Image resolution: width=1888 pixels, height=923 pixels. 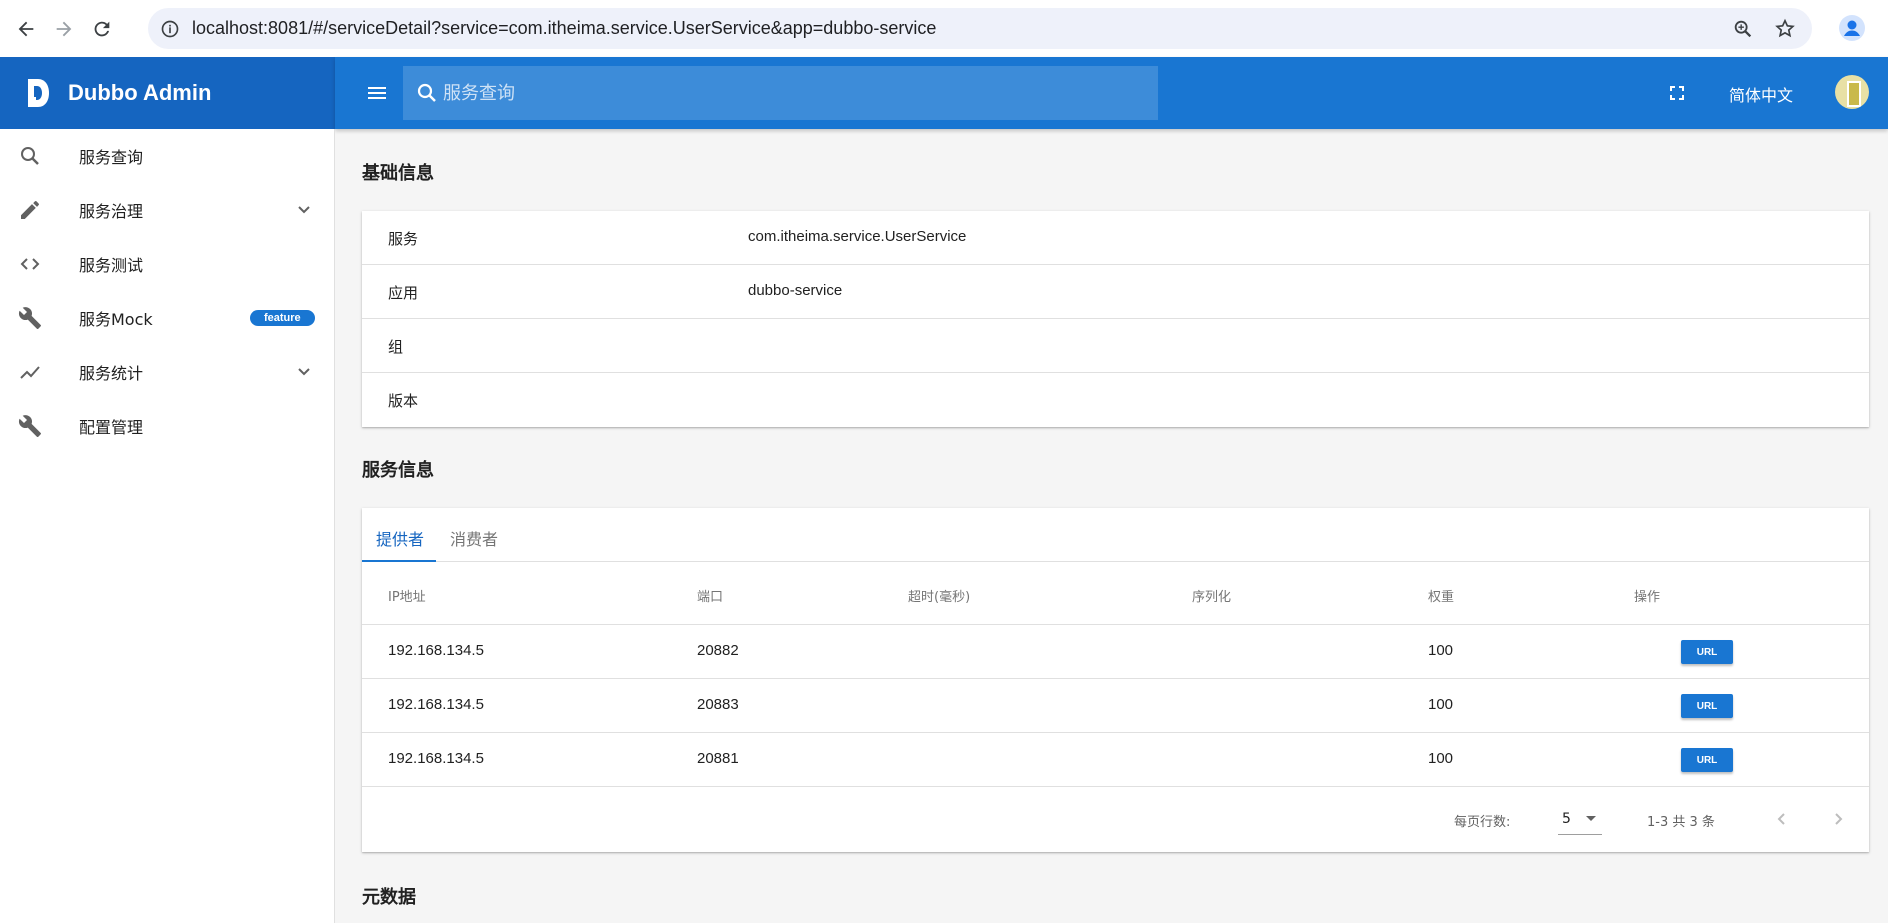 I want to click on column-header: IP地址, so click(x=407, y=595).